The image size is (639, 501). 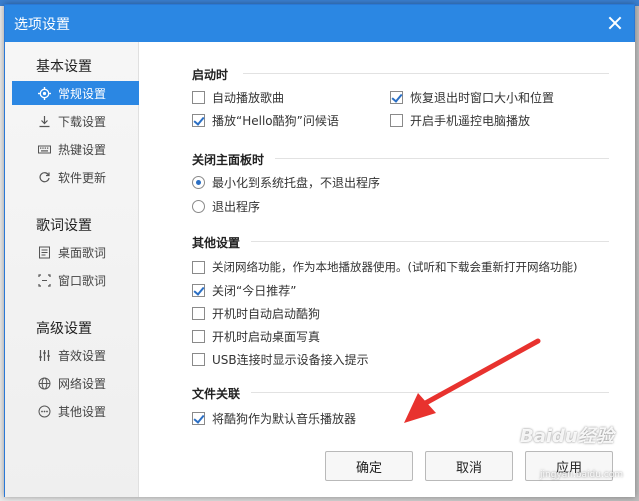 What do you see at coordinates (274, 418) in the screenshot?
I see `option-default-player: 将酷狗作为默认音乐播放器` at bounding box center [274, 418].